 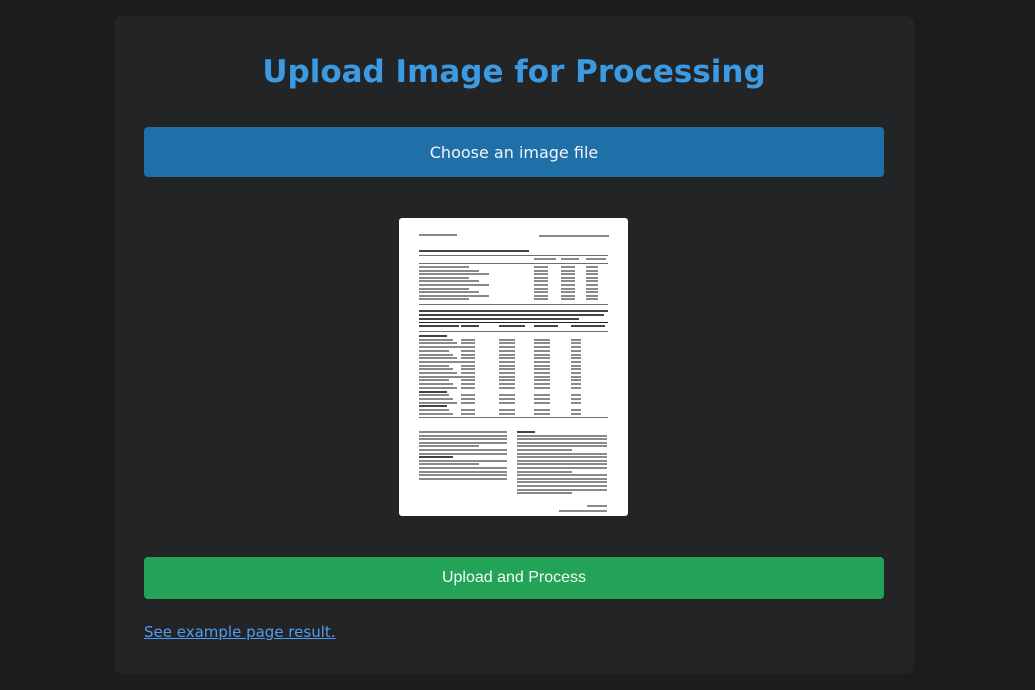 I want to click on upload-and-process-button: Upload and Process, so click(x=514, y=578).